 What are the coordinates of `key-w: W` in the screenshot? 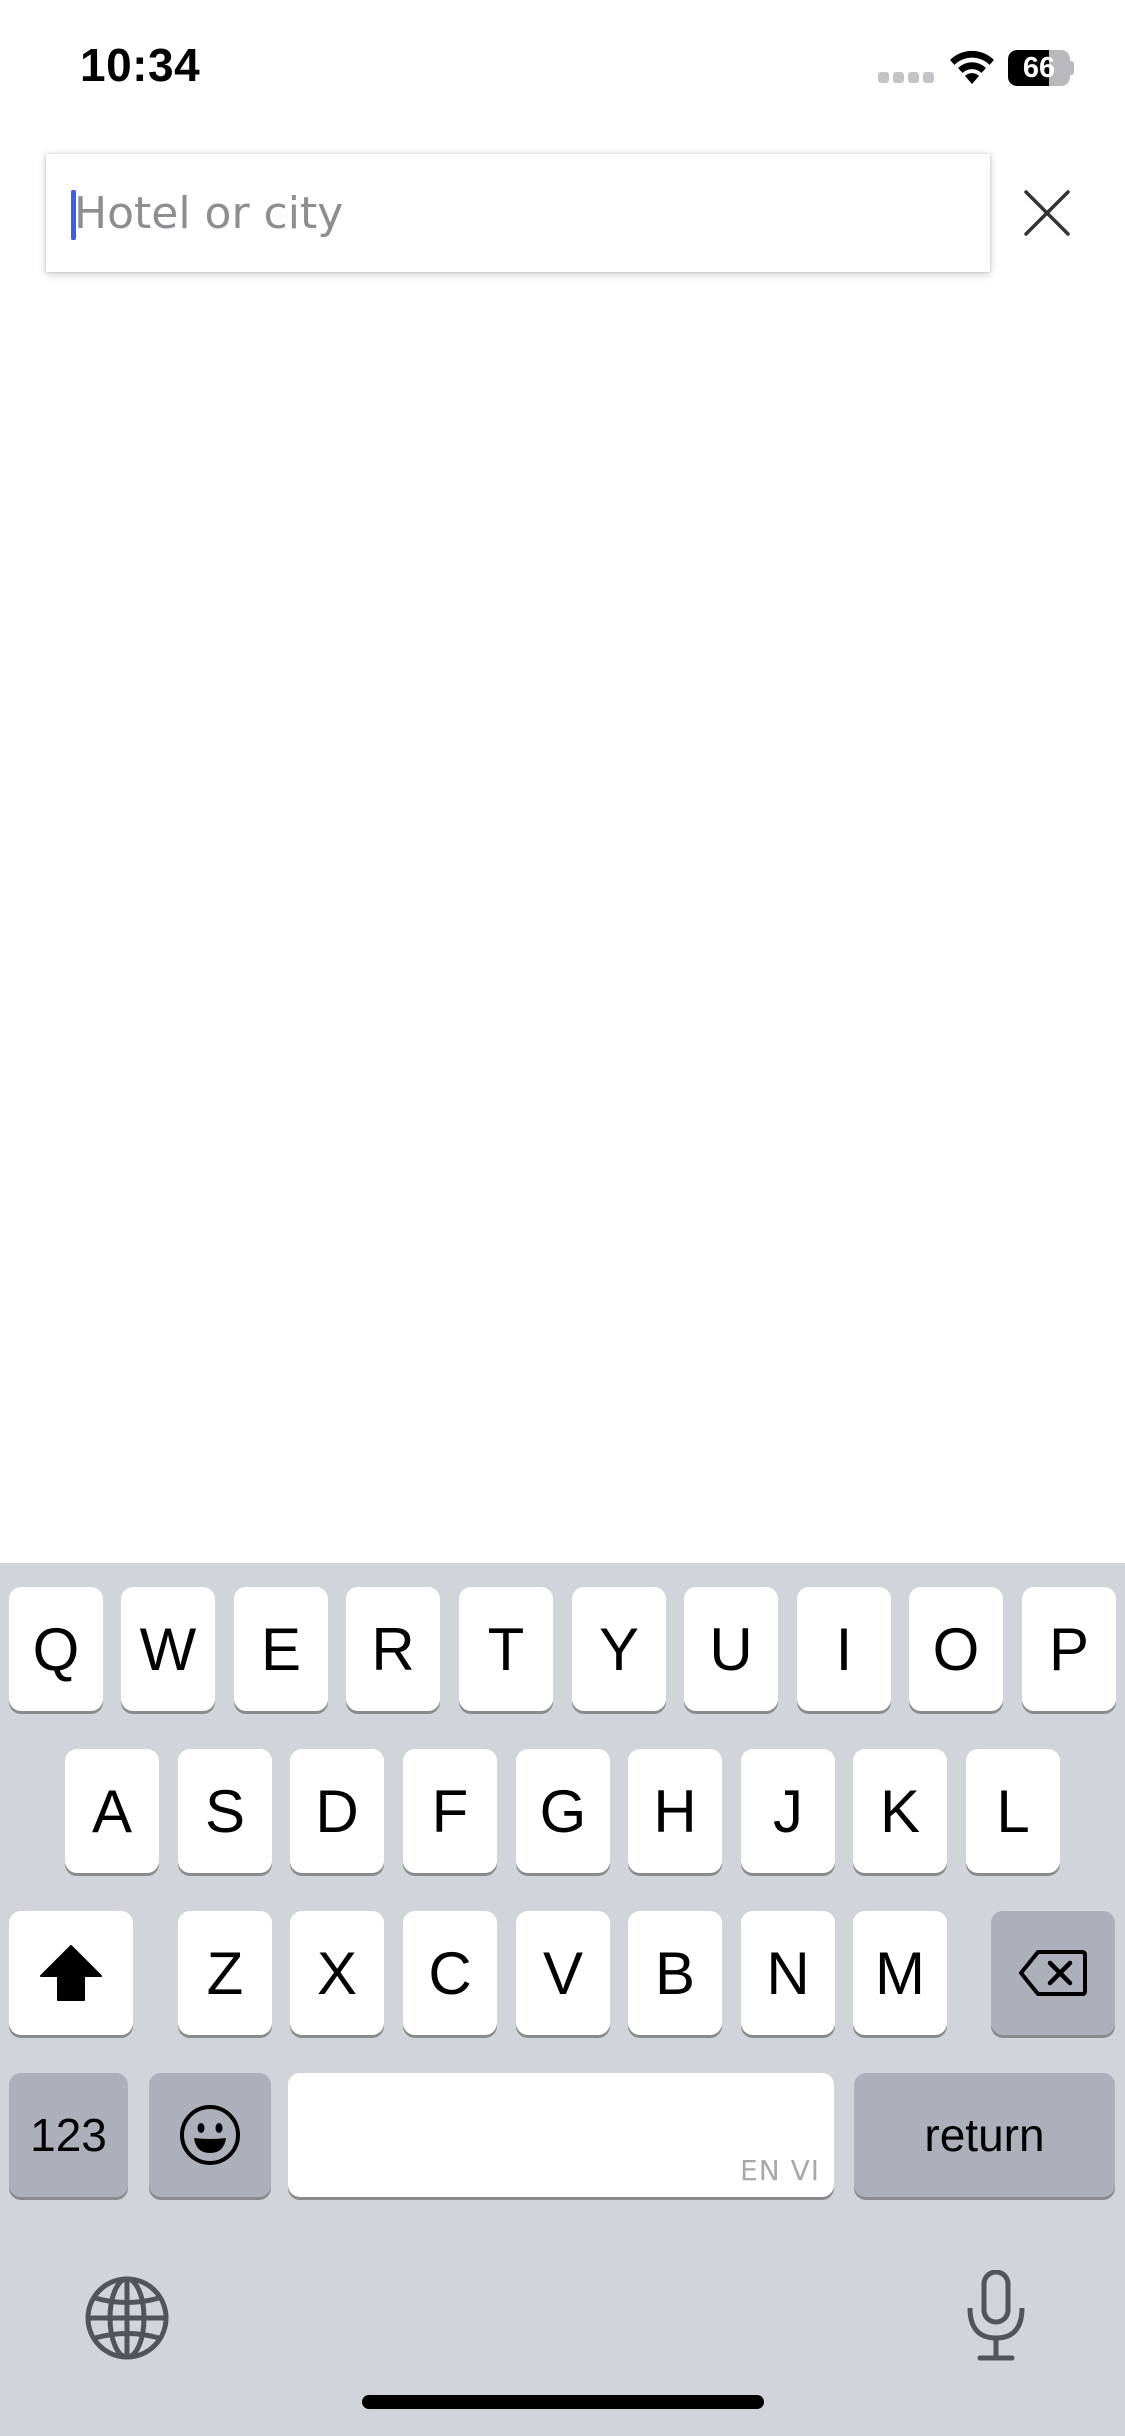 It's located at (168, 1649).